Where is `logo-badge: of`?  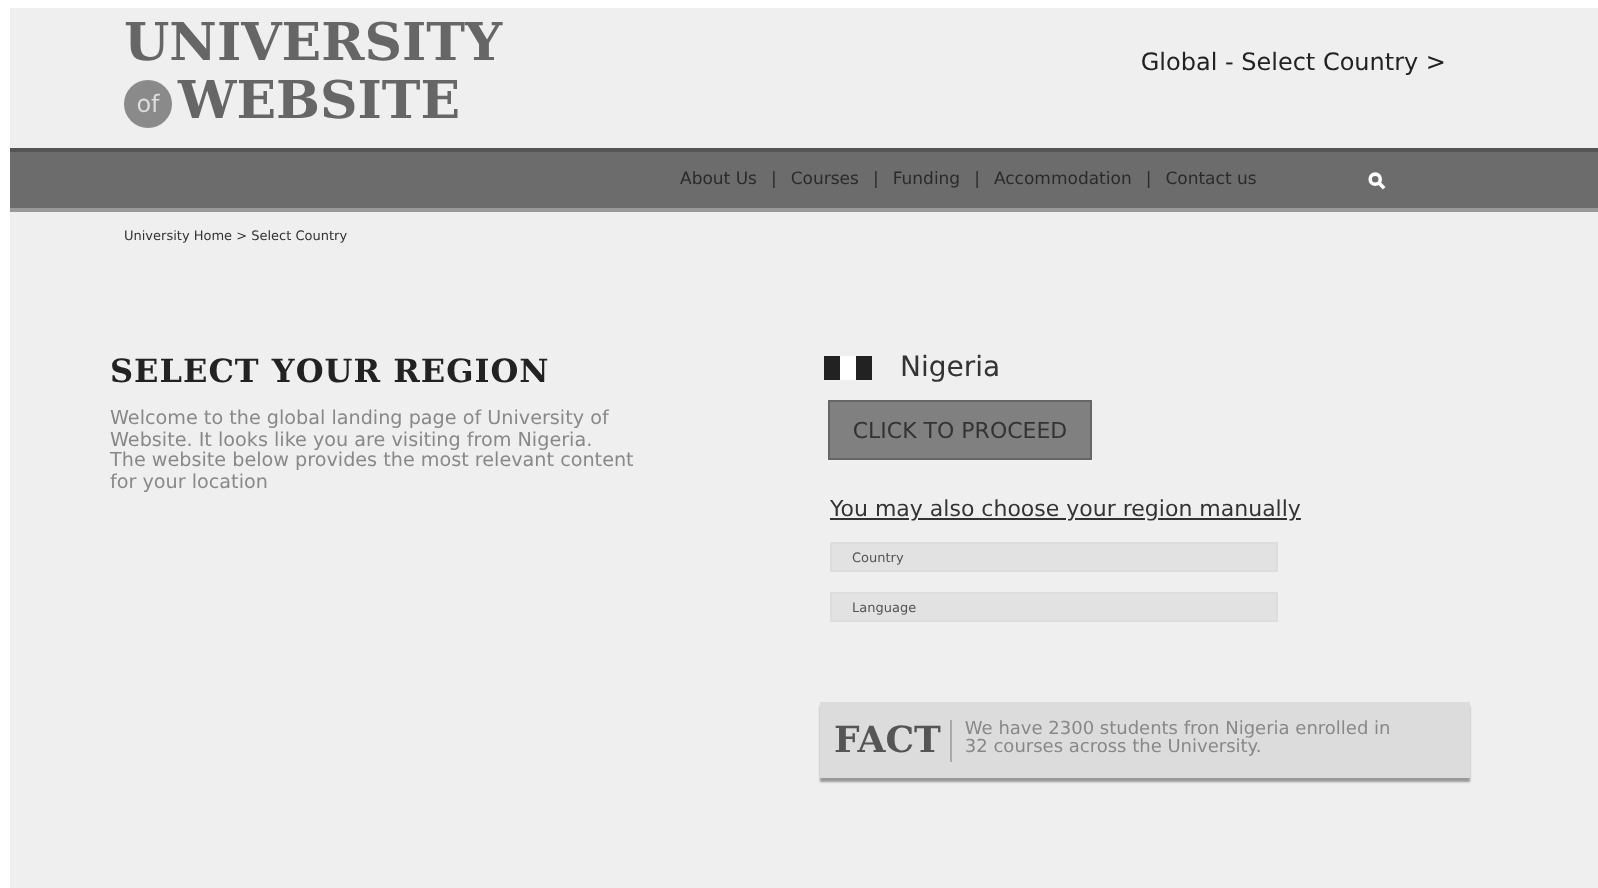 logo-badge: of is located at coordinates (148, 103).